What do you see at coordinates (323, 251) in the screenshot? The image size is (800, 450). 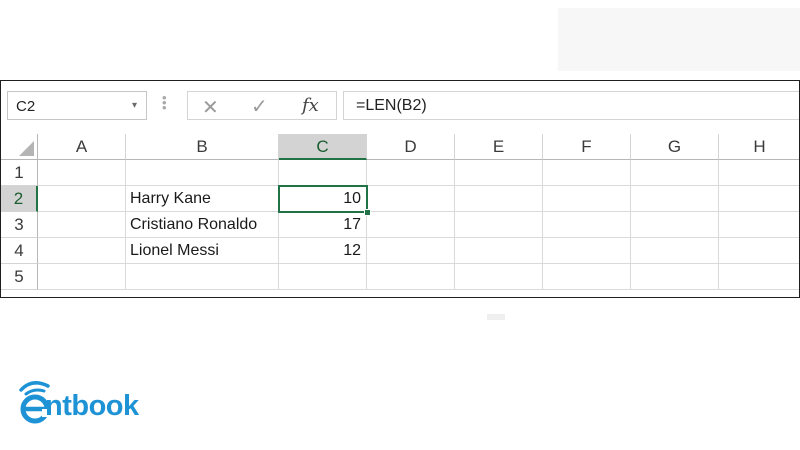 I see `cell-c4: 12` at bounding box center [323, 251].